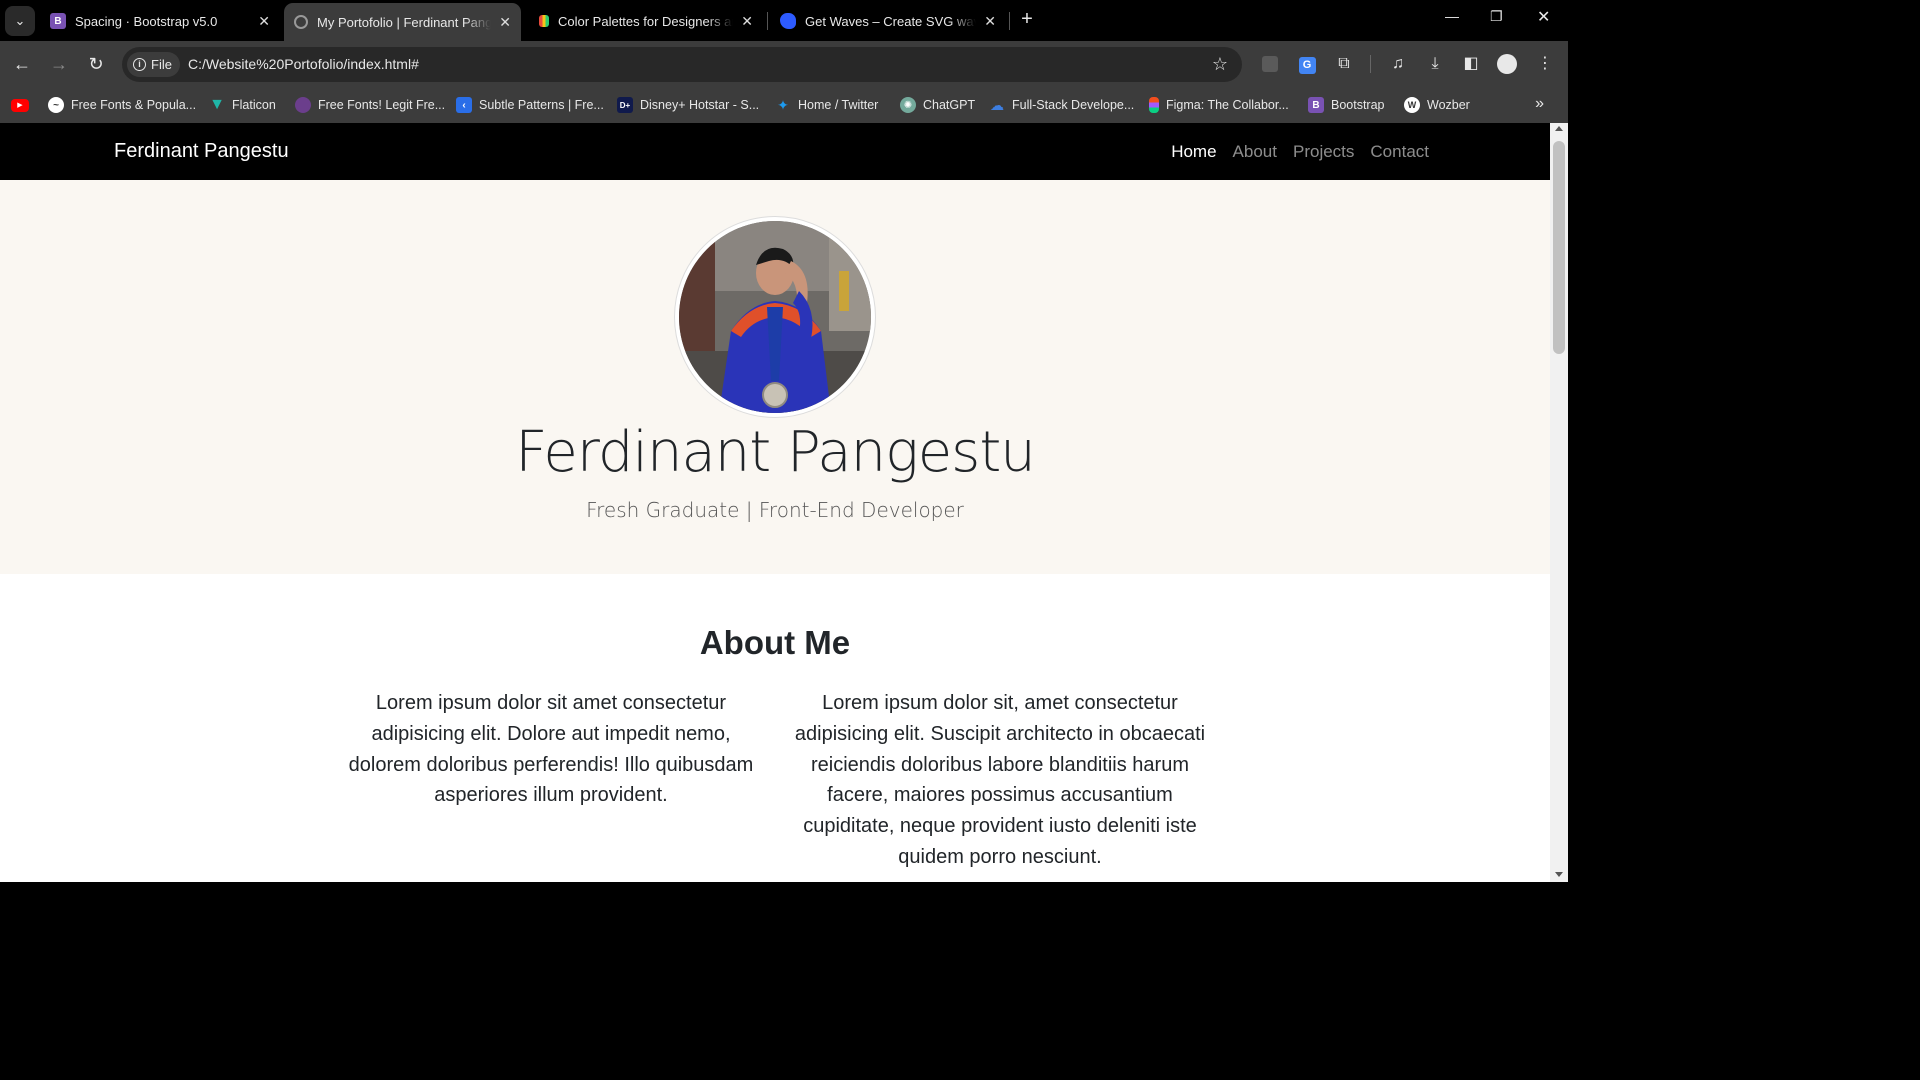  Describe the element at coordinates (788, 21) in the screenshot. I see `waves-icon` at that location.